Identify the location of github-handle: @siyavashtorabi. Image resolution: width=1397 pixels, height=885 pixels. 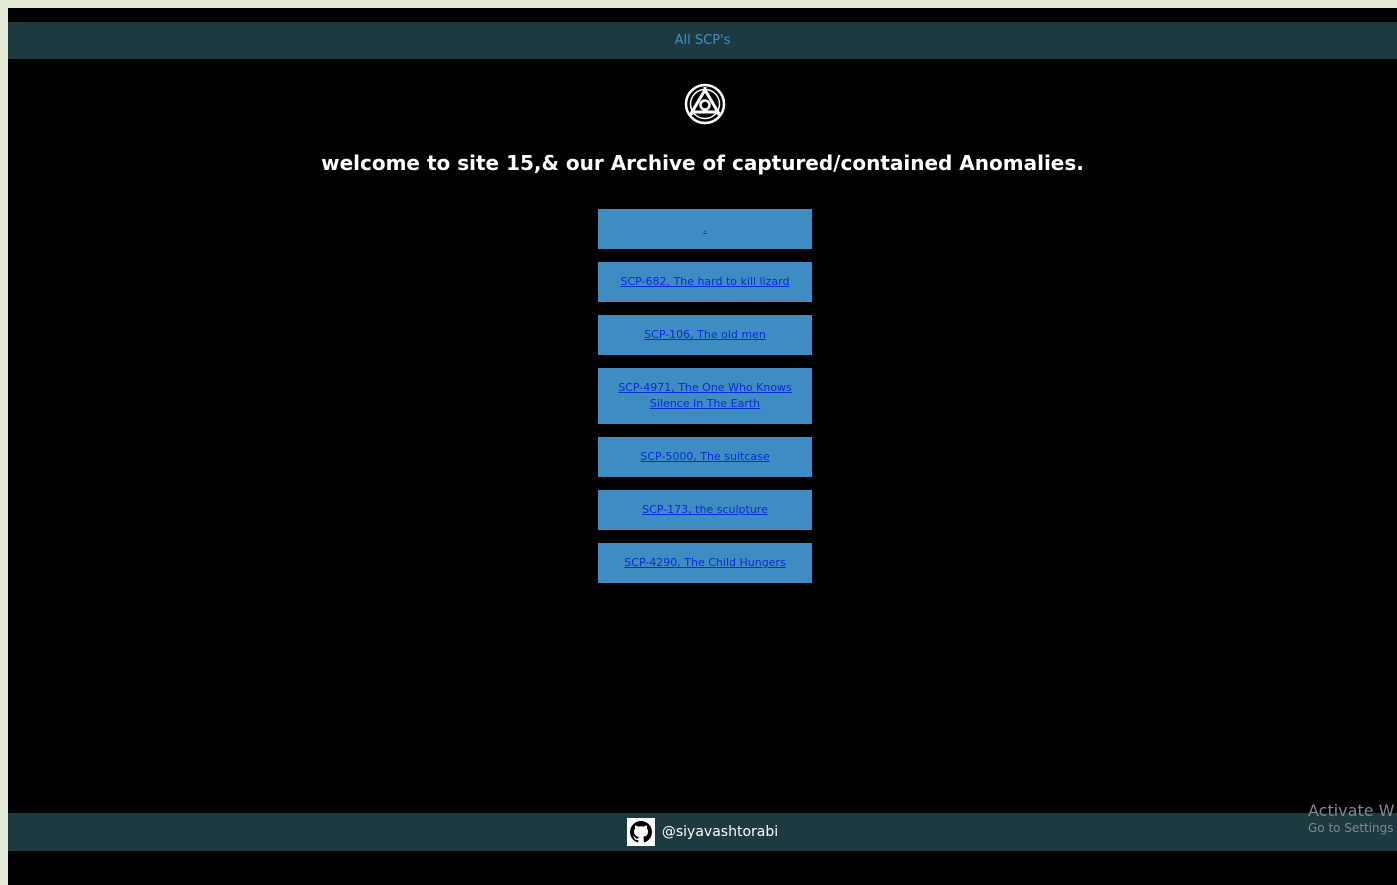
(720, 832).